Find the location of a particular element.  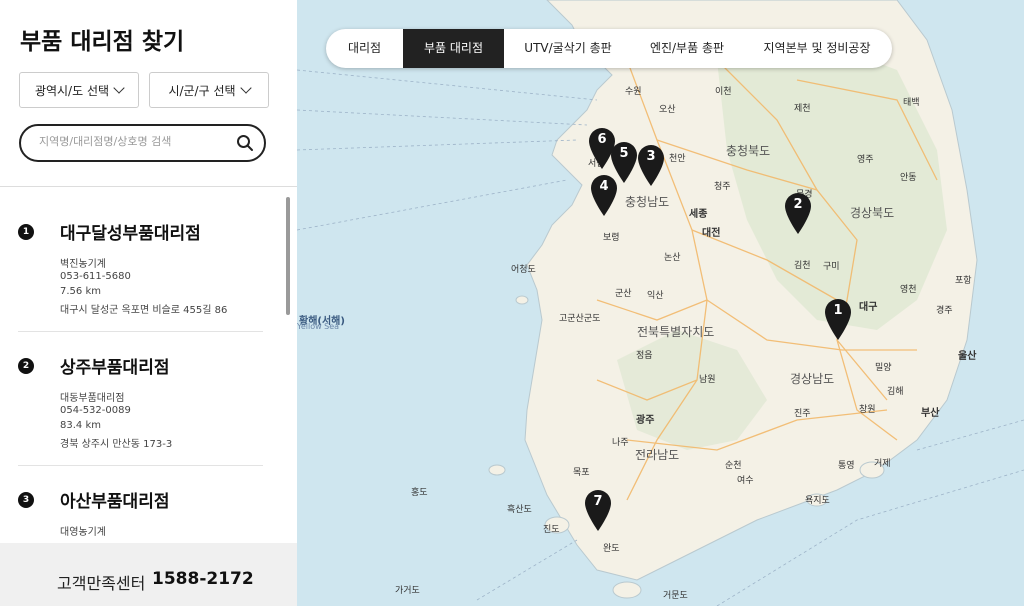

island-label: 진도 is located at coordinates (551, 530).